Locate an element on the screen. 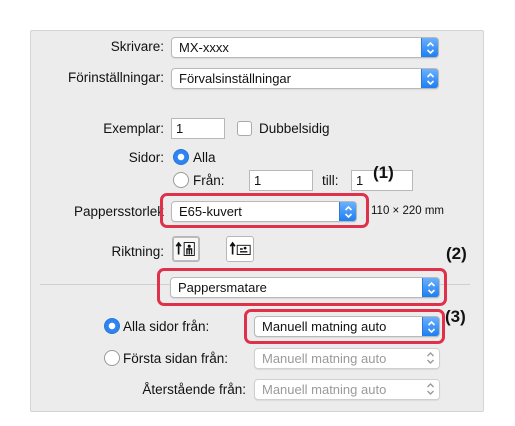  callout-3: (3) is located at coordinates (455, 316).